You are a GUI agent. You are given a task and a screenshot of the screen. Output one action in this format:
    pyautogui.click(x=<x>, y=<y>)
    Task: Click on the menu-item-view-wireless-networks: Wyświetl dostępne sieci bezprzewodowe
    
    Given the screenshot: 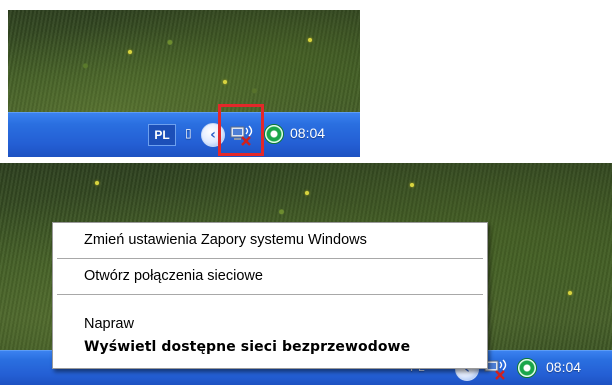 What is the action you would take?
    pyautogui.click(x=247, y=347)
    